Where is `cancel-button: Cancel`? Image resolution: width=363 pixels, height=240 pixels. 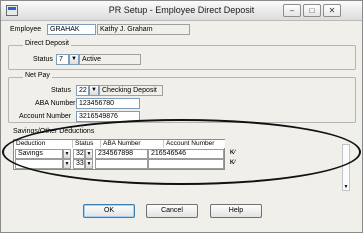
cancel-button: Cancel is located at coordinates (172, 211).